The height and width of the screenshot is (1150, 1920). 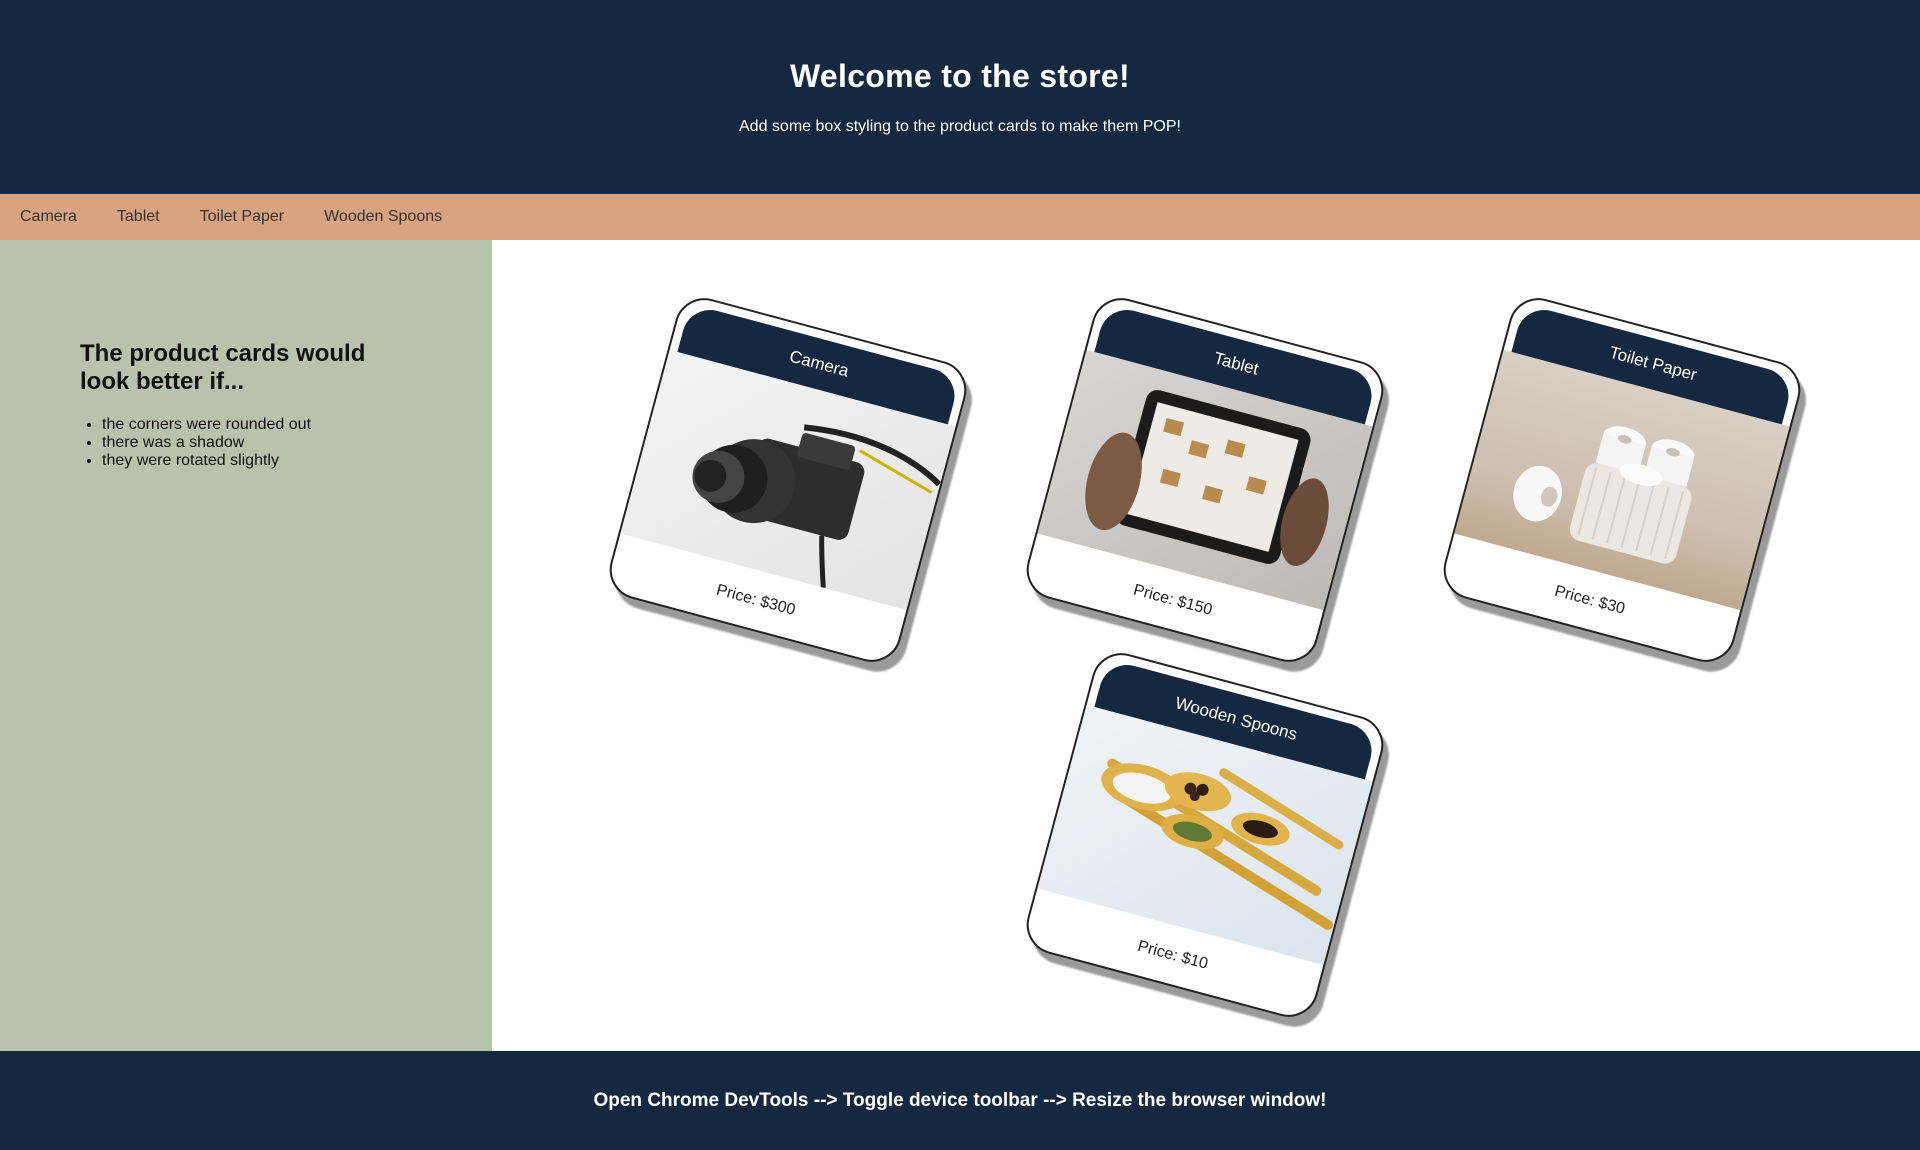 I want to click on nav-link-tablet: Tablet, so click(x=138, y=217).